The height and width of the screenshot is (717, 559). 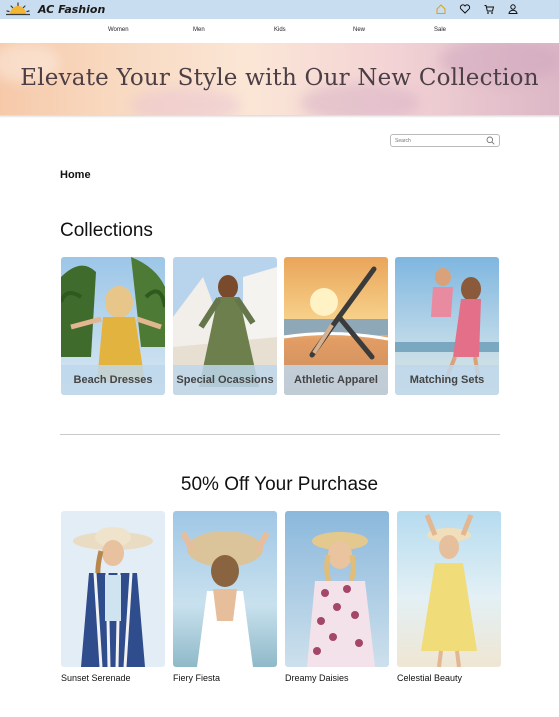 I want to click on main-nav: Women Men Kids New Sale, so click(x=279, y=31).